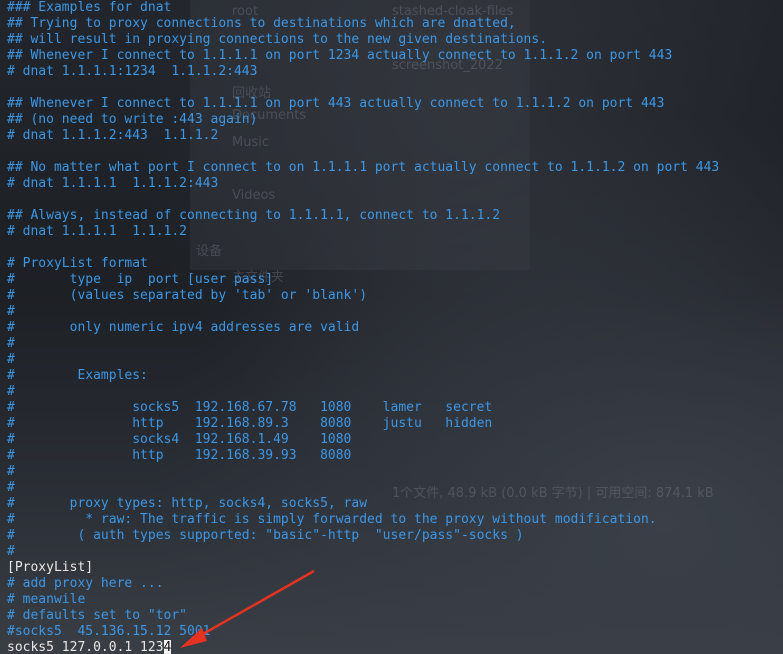 This screenshot has height=654, width=783. I want to click on current-line: socks5 127.0.0.1 1234, so click(395, 647).